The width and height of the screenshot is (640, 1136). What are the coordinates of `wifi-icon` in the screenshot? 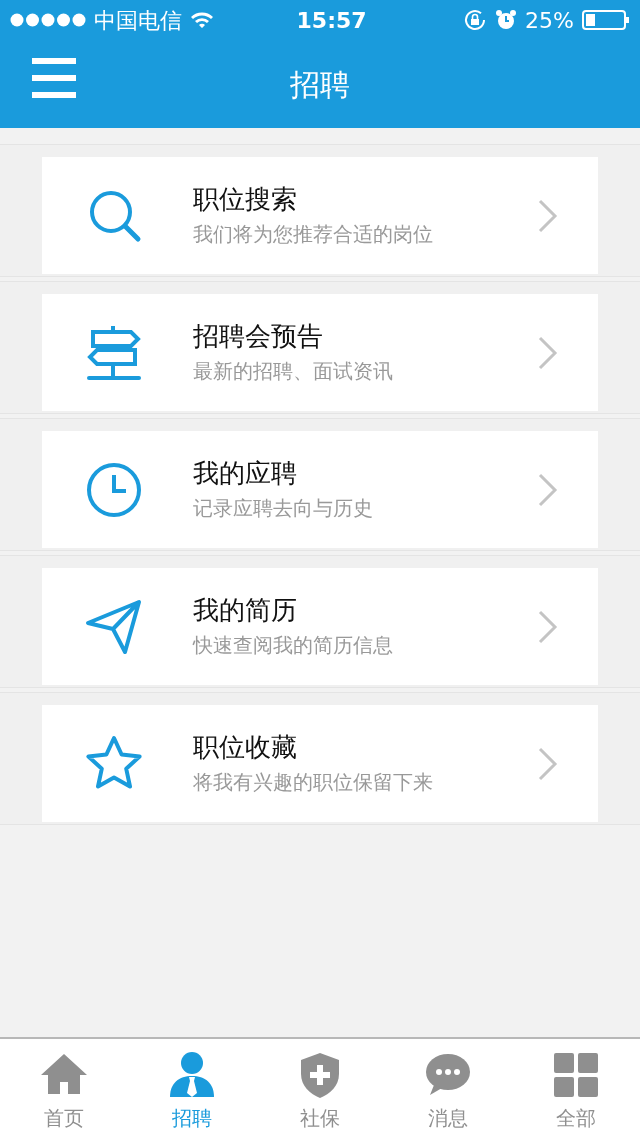 It's located at (202, 20).